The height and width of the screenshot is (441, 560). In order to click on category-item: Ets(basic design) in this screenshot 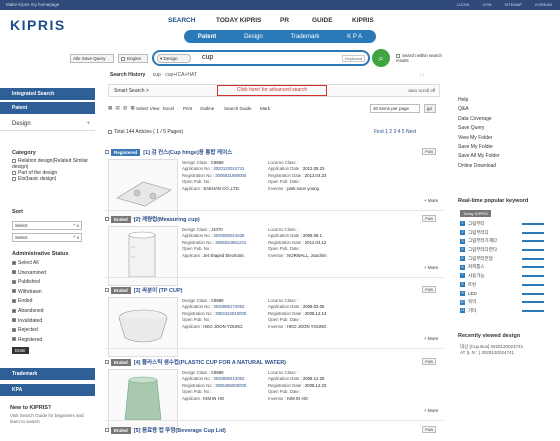, I will do `click(51, 179)`.